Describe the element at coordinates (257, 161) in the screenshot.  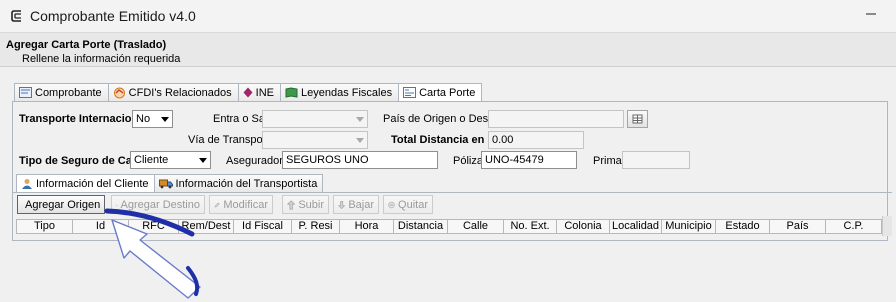
I see `aseguradora-label: Aseguradora` at that location.